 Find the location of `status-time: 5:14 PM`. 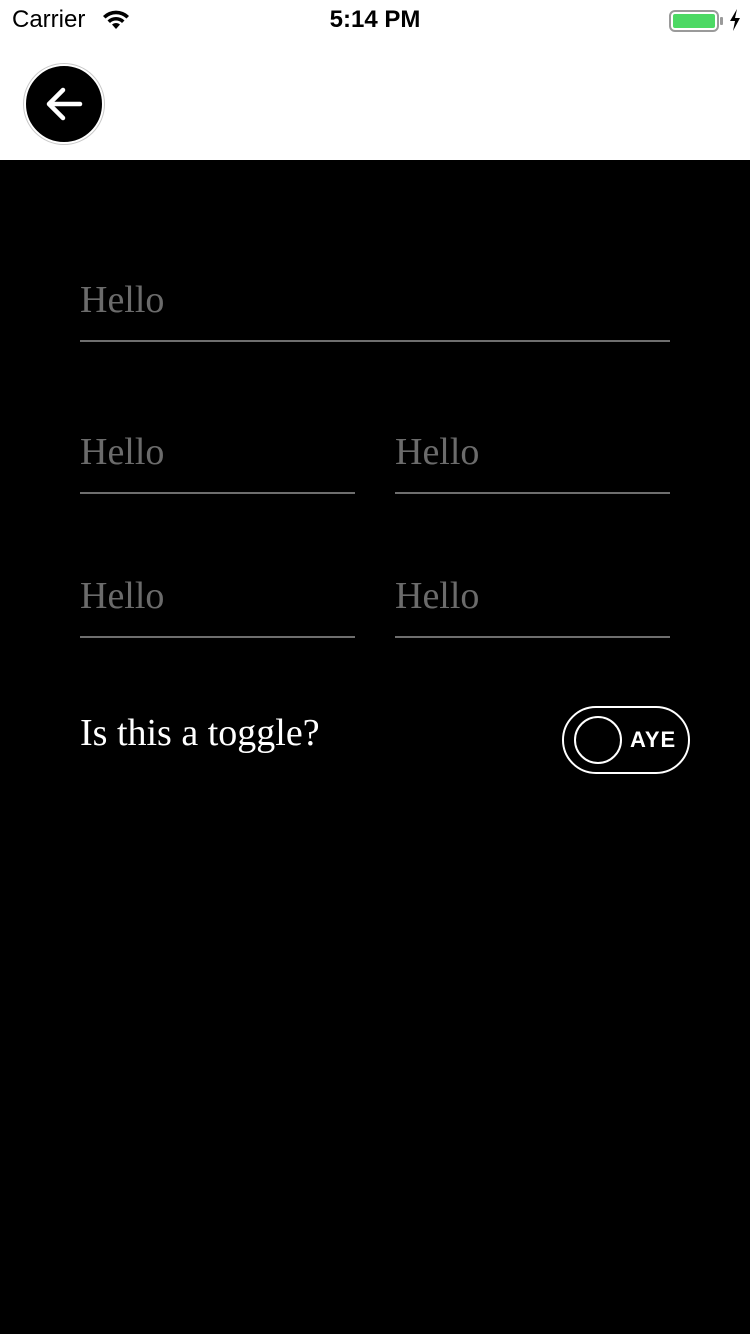

status-time: 5:14 PM is located at coordinates (375, 19).